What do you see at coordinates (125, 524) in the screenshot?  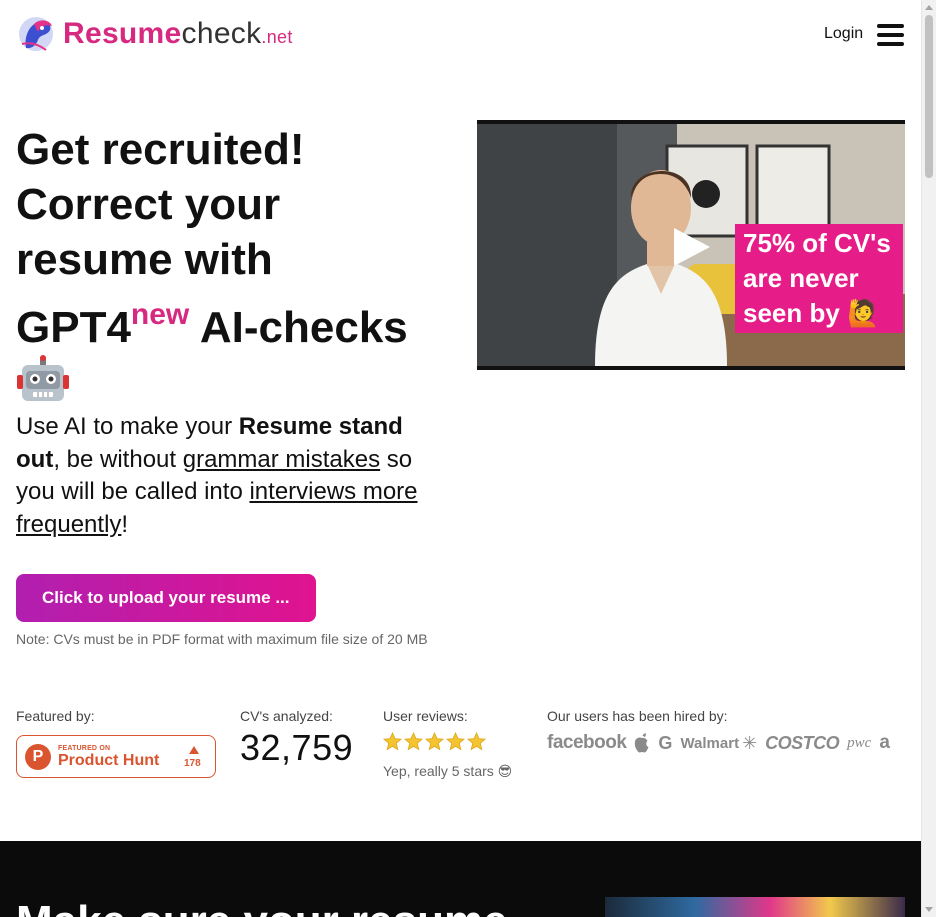 I see `subhead-text-4: !` at bounding box center [125, 524].